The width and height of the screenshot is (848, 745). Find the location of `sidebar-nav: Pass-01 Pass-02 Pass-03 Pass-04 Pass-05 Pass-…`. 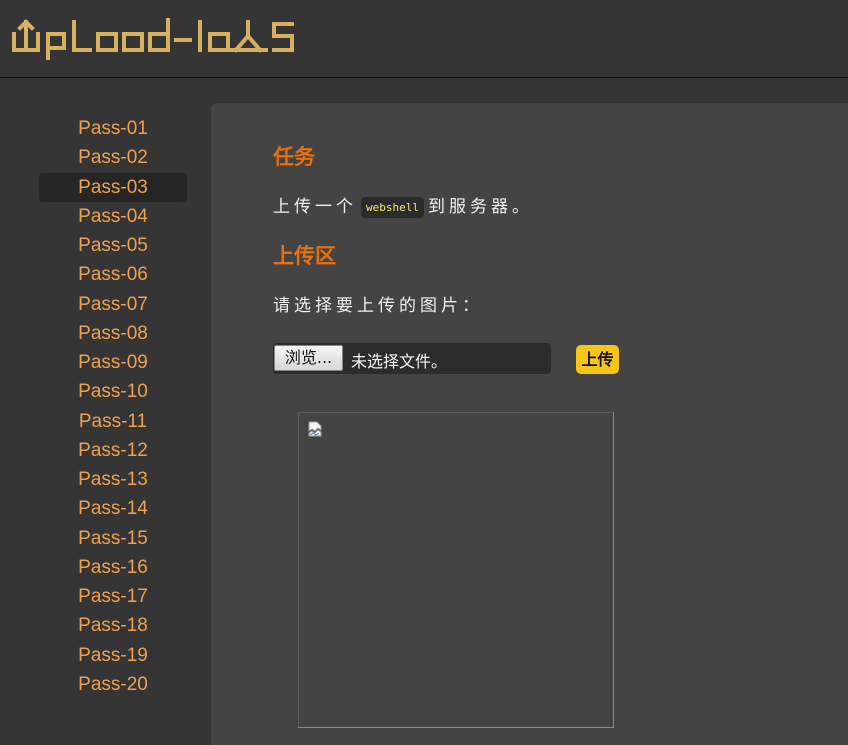

sidebar-nav: Pass-01 Pass-02 Pass-03 Pass-04 Pass-05 Pass-… is located at coordinates (113, 406).